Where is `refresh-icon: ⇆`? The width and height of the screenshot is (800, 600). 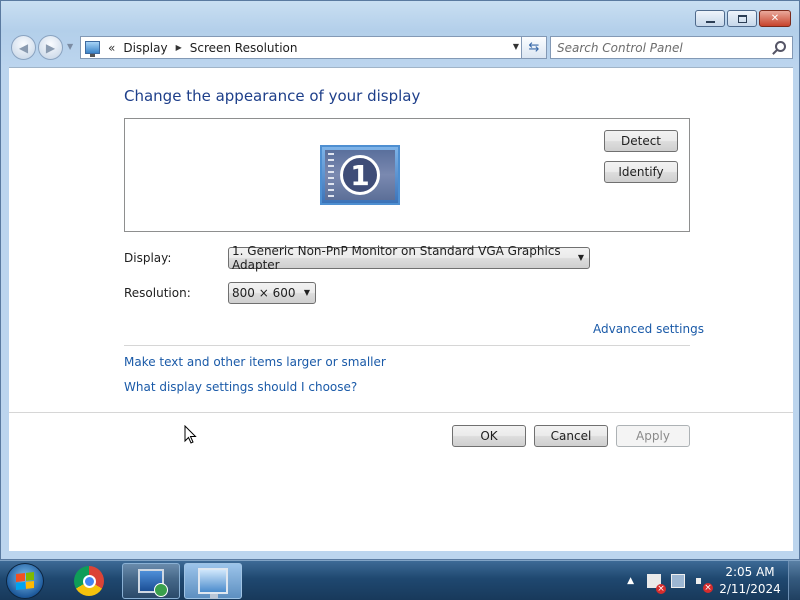
refresh-icon: ⇆ is located at coordinates (534, 47).